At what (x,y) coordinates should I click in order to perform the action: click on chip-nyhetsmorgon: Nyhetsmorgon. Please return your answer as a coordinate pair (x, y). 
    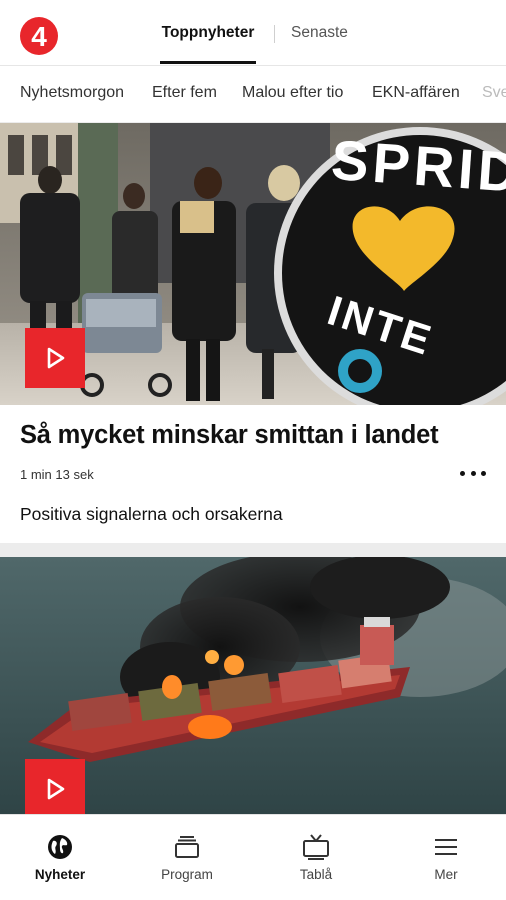
    Looking at the image, I should click on (72, 93).